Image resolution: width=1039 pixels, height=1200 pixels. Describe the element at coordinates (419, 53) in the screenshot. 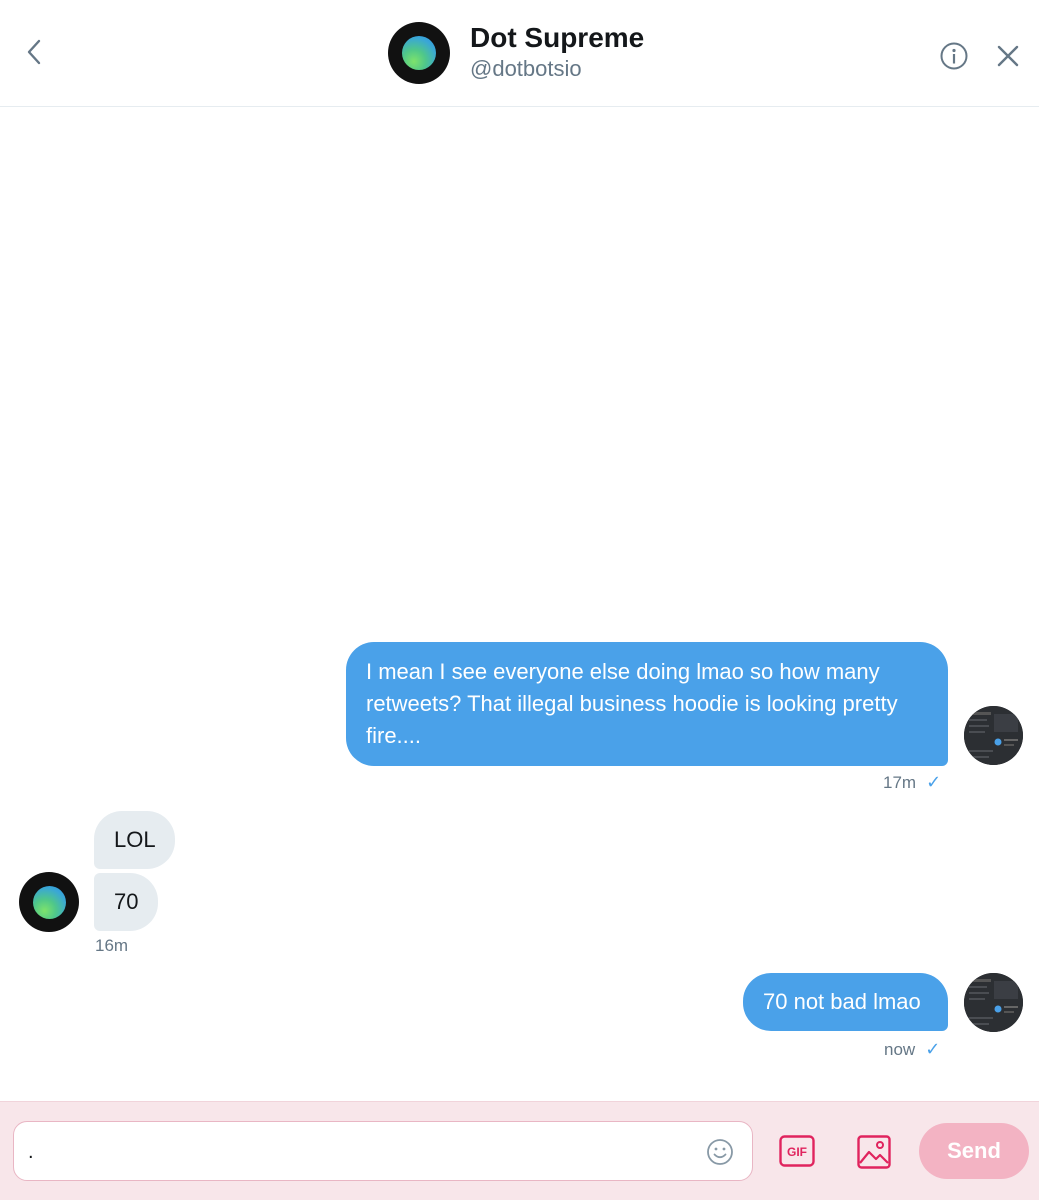

I see `avatar` at that location.